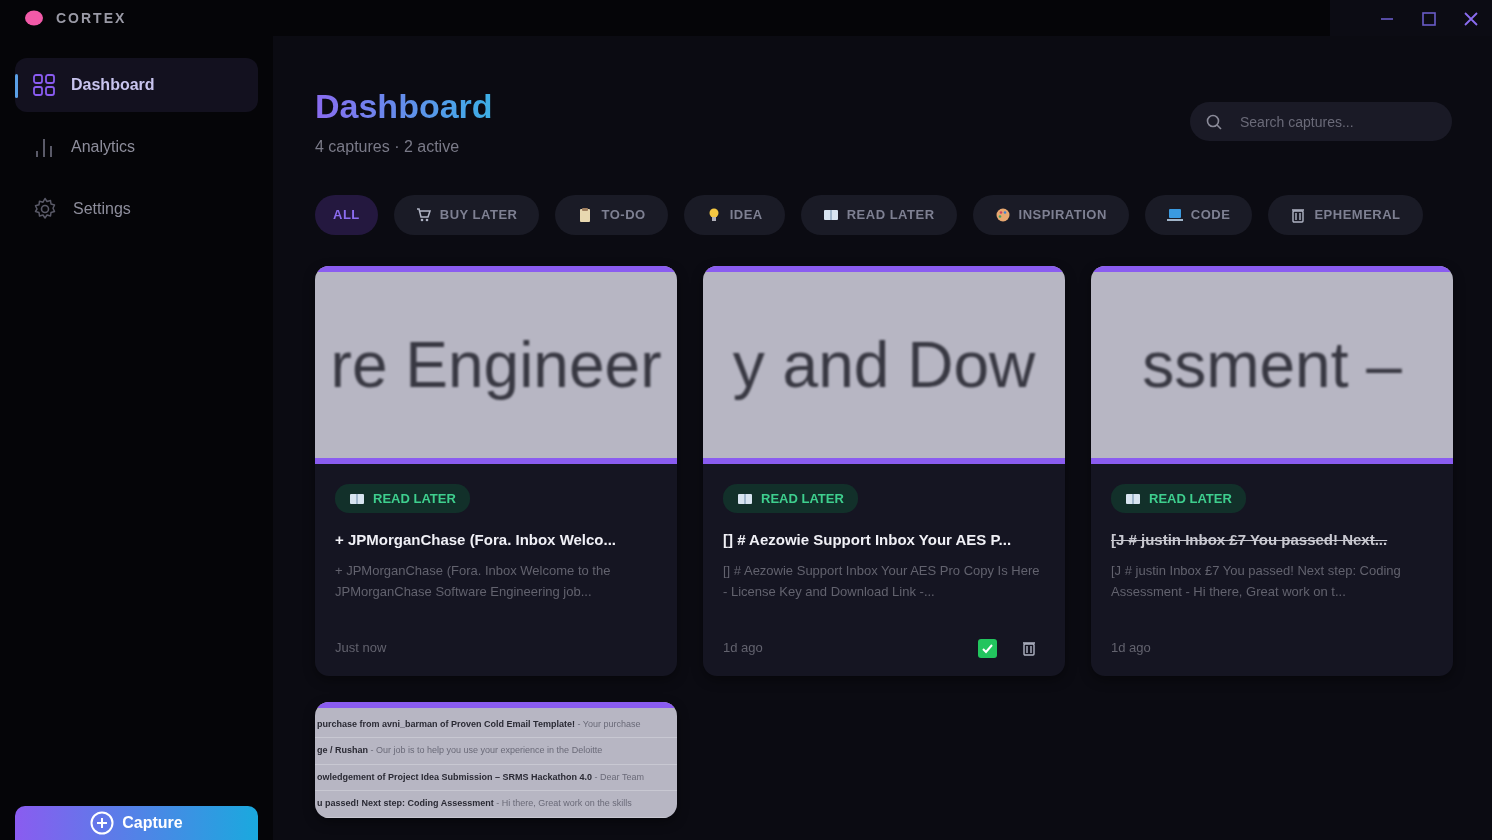 This screenshot has width=1492, height=840. Describe the element at coordinates (388, 146) in the screenshot. I see `capture-count: 4 captures · 2 active` at that location.